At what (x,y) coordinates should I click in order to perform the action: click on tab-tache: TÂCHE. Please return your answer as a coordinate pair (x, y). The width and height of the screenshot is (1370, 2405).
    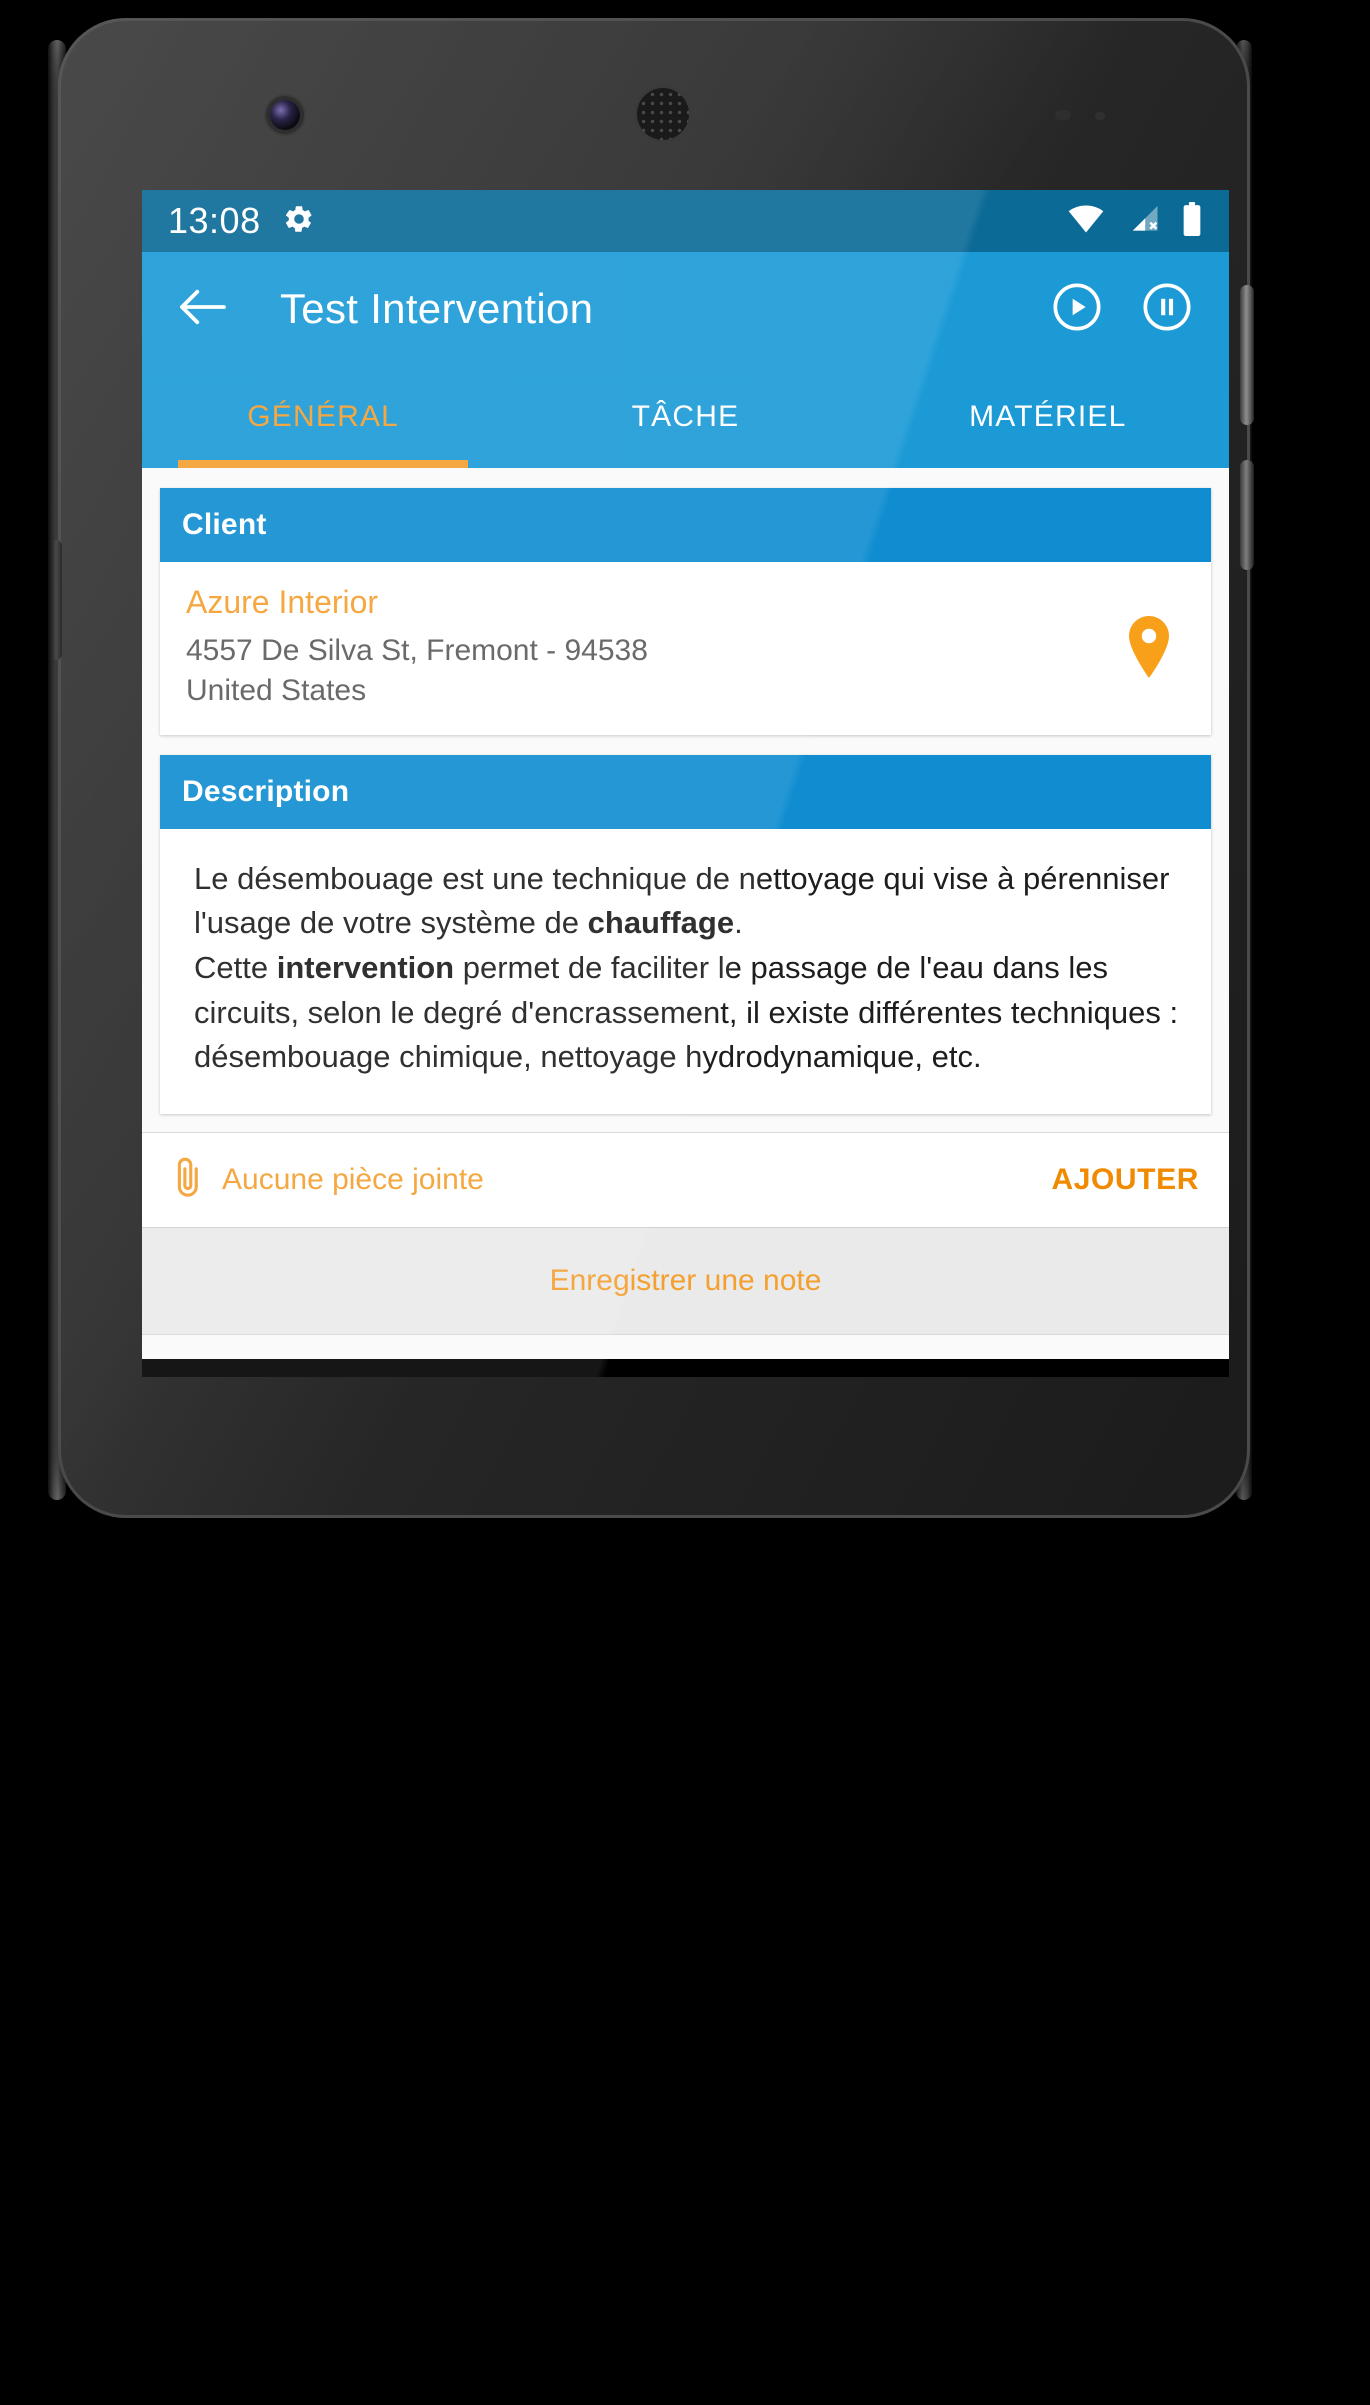
    Looking at the image, I should click on (685, 417).